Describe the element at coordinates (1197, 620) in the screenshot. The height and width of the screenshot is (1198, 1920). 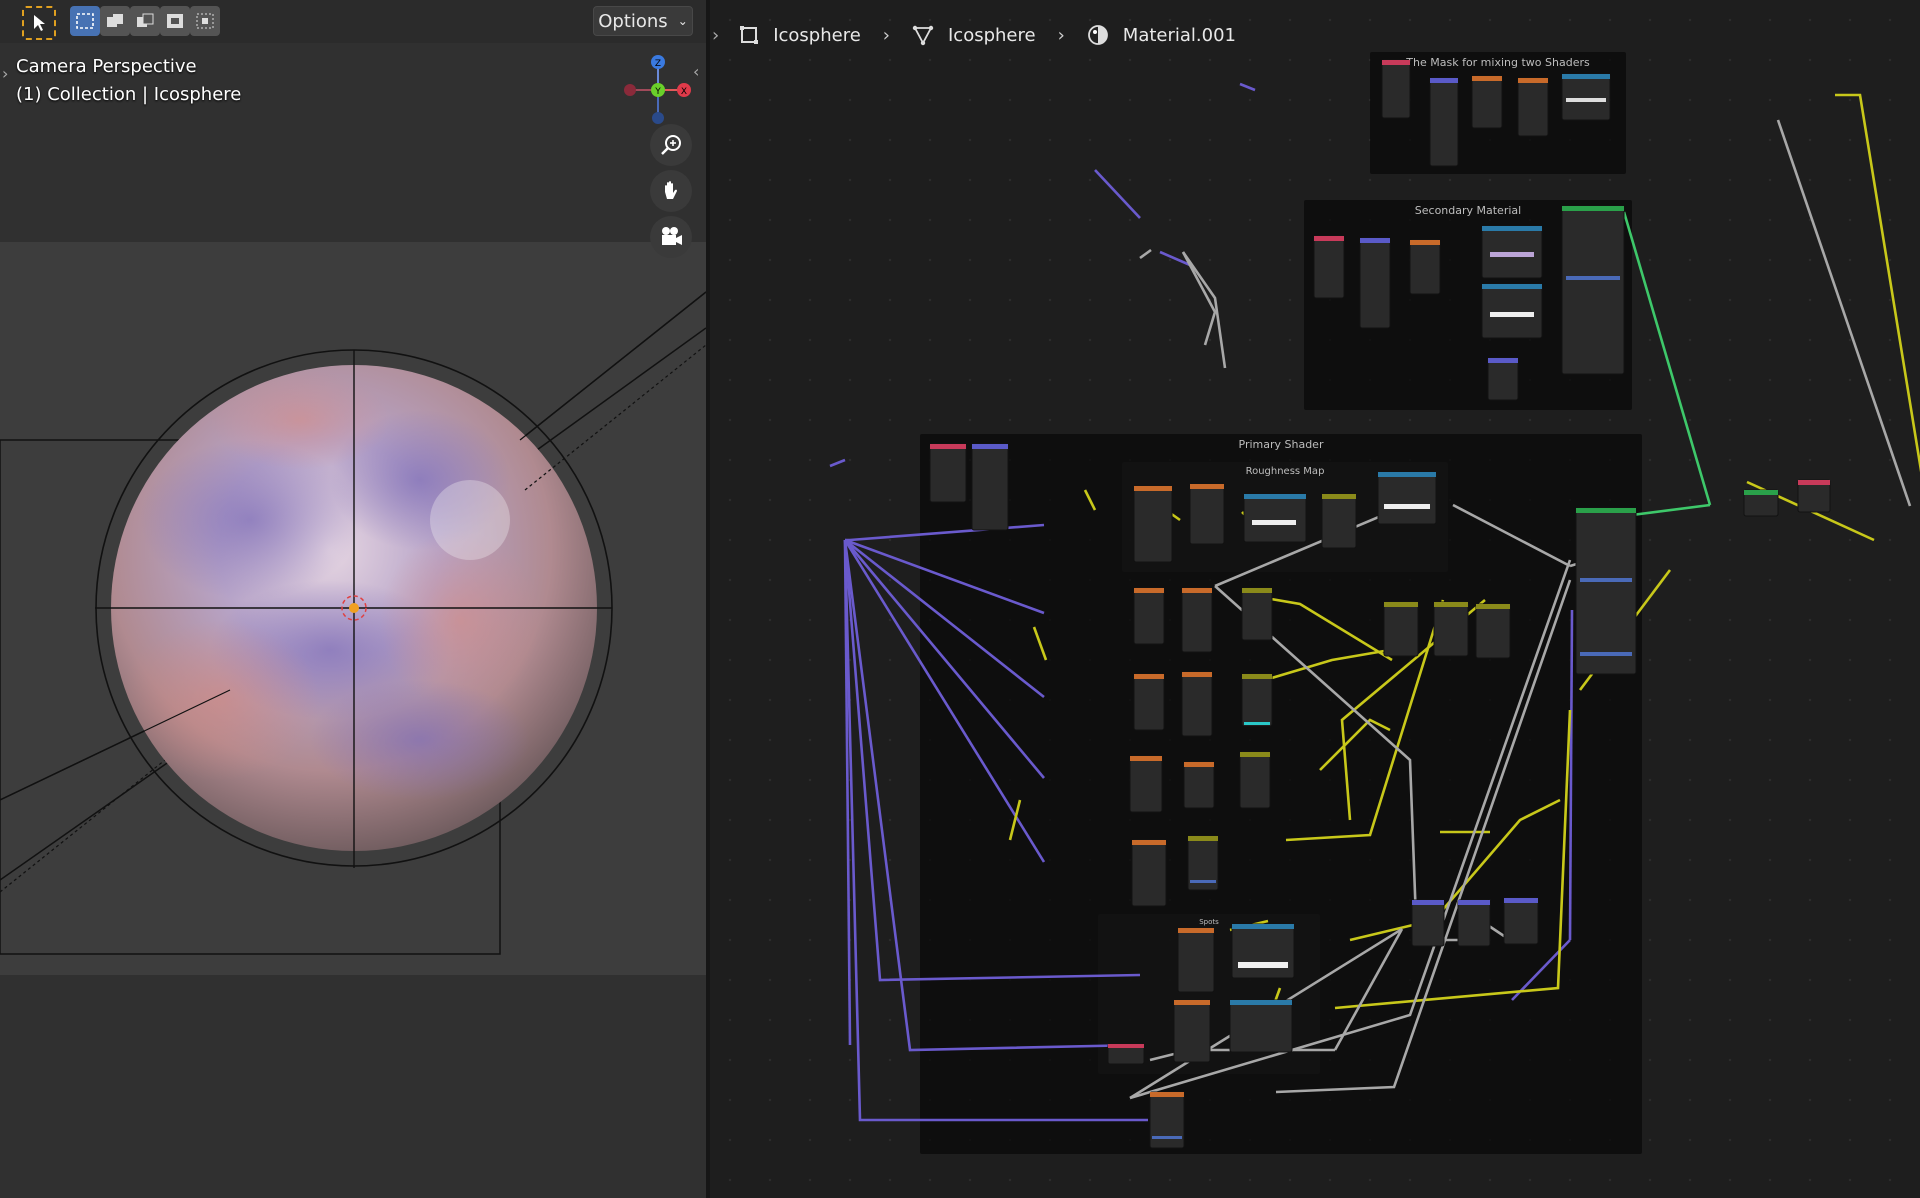
I see `node-pri-voronoi1` at that location.